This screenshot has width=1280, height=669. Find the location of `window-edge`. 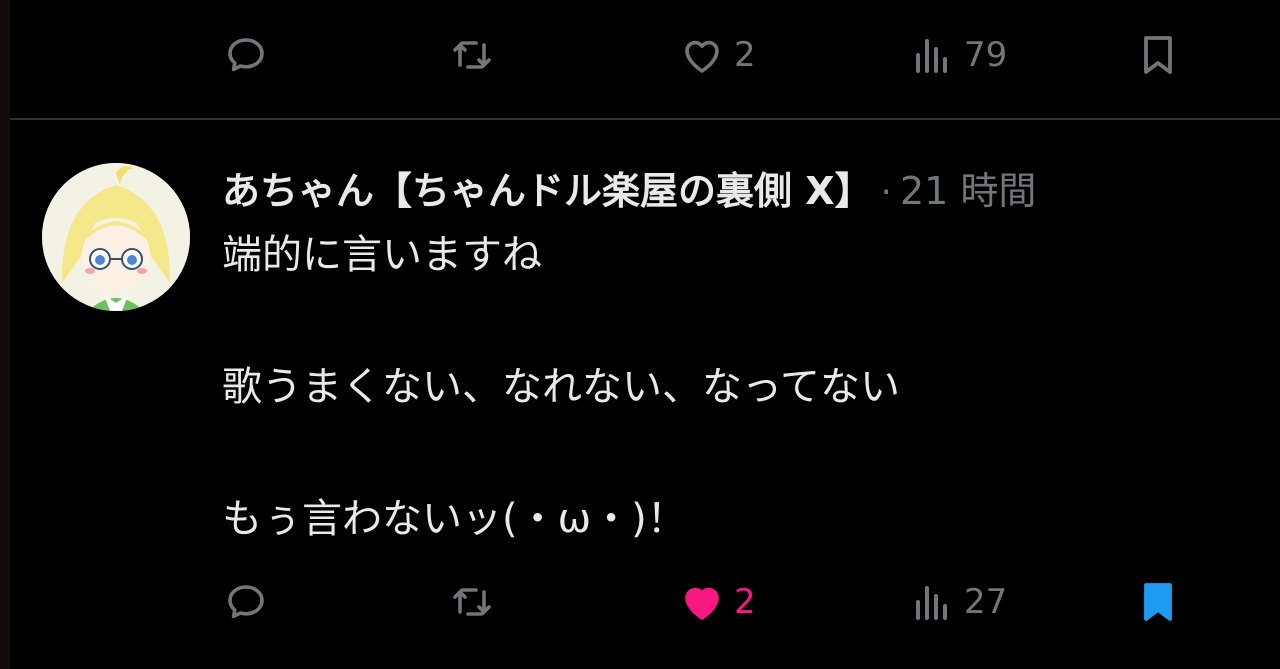

window-edge is located at coordinates (5, 334).